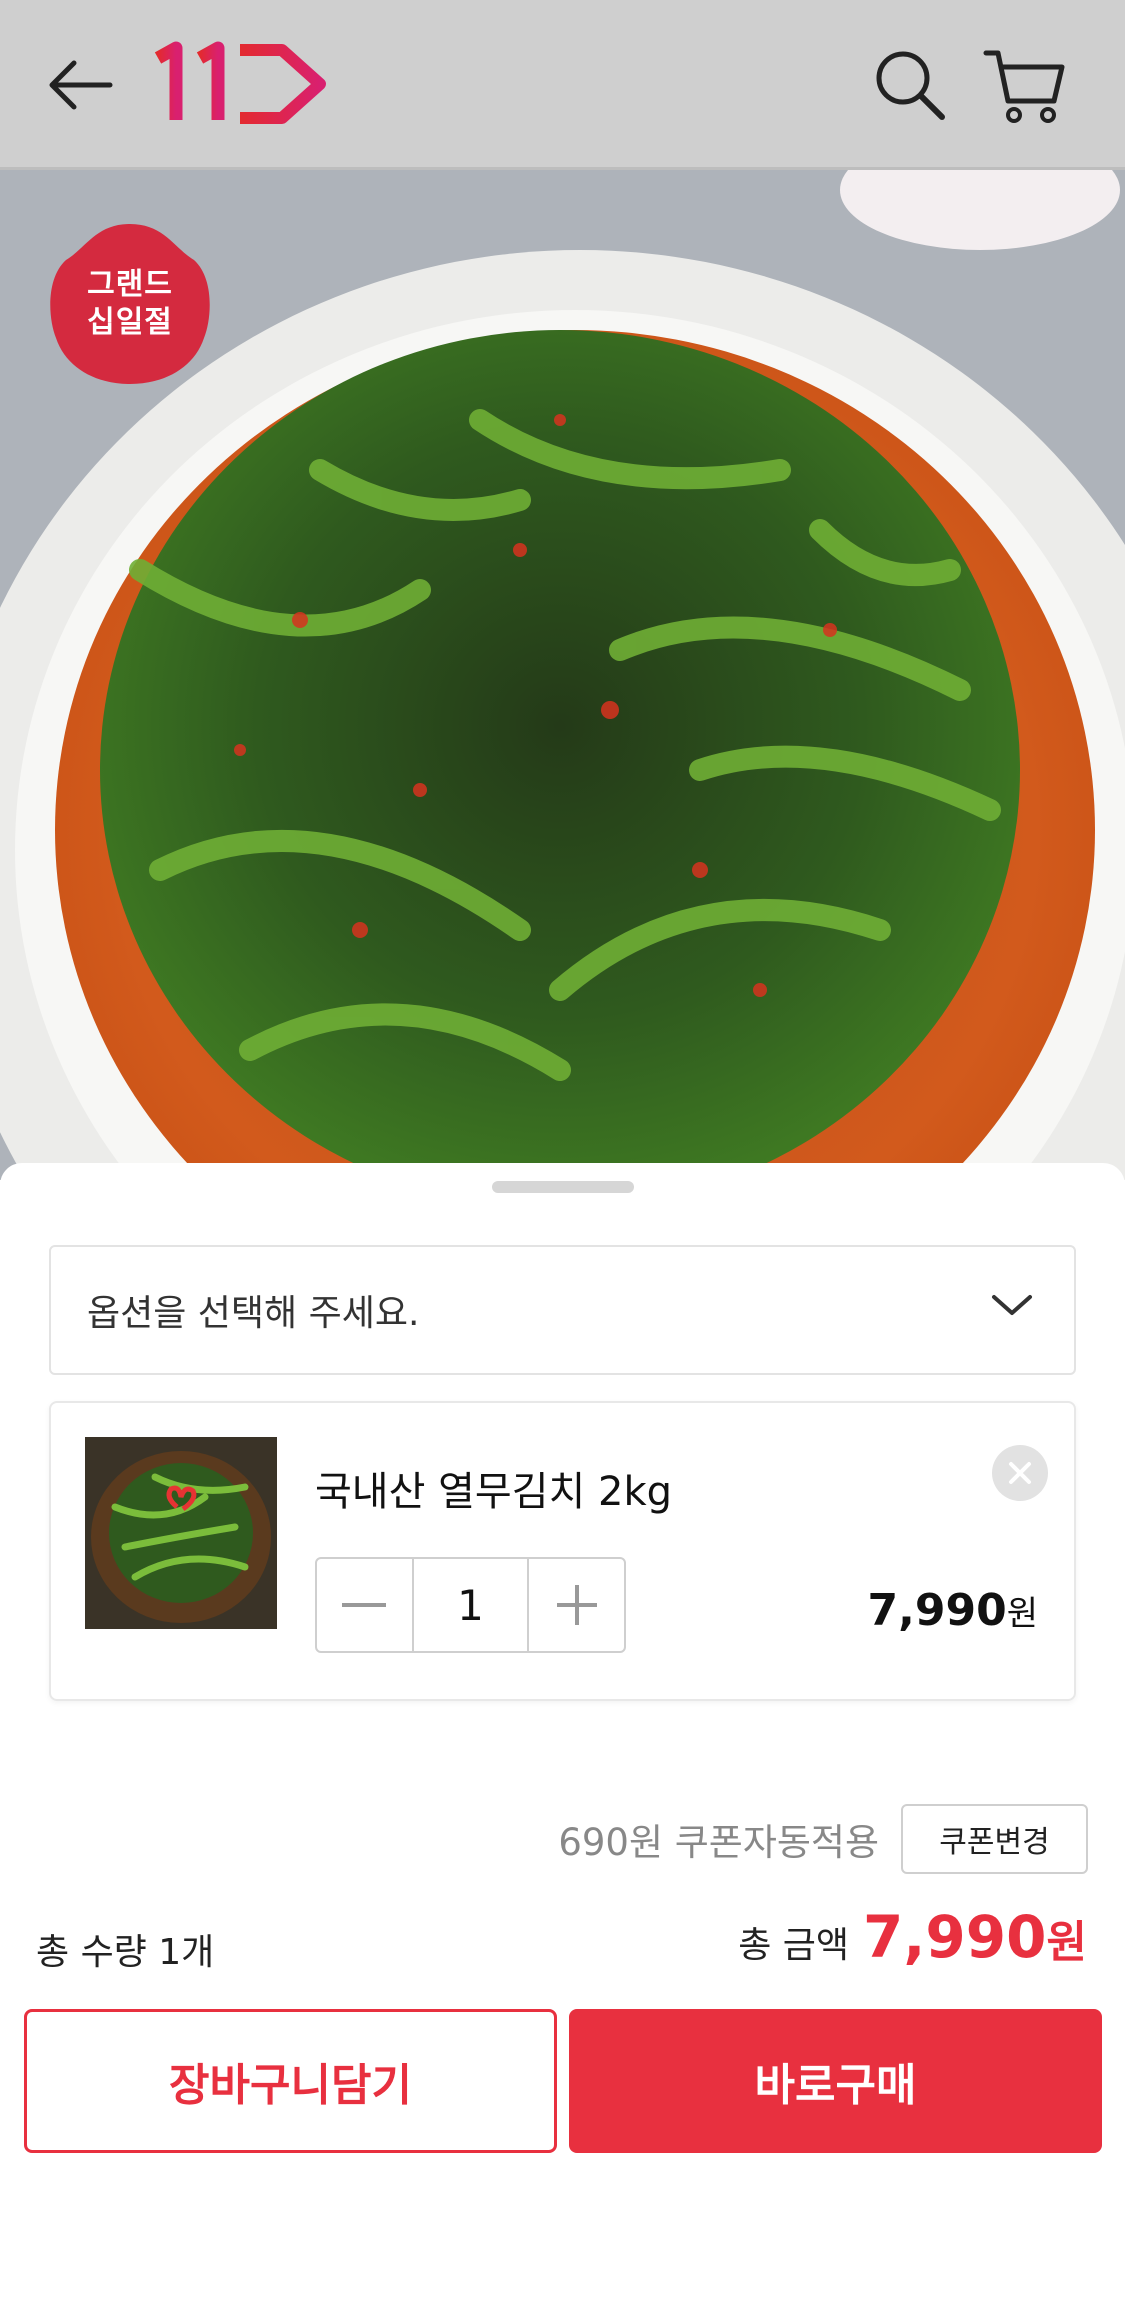  What do you see at coordinates (130, 284) in the screenshot?
I see `badge-line1: 그랜드` at bounding box center [130, 284].